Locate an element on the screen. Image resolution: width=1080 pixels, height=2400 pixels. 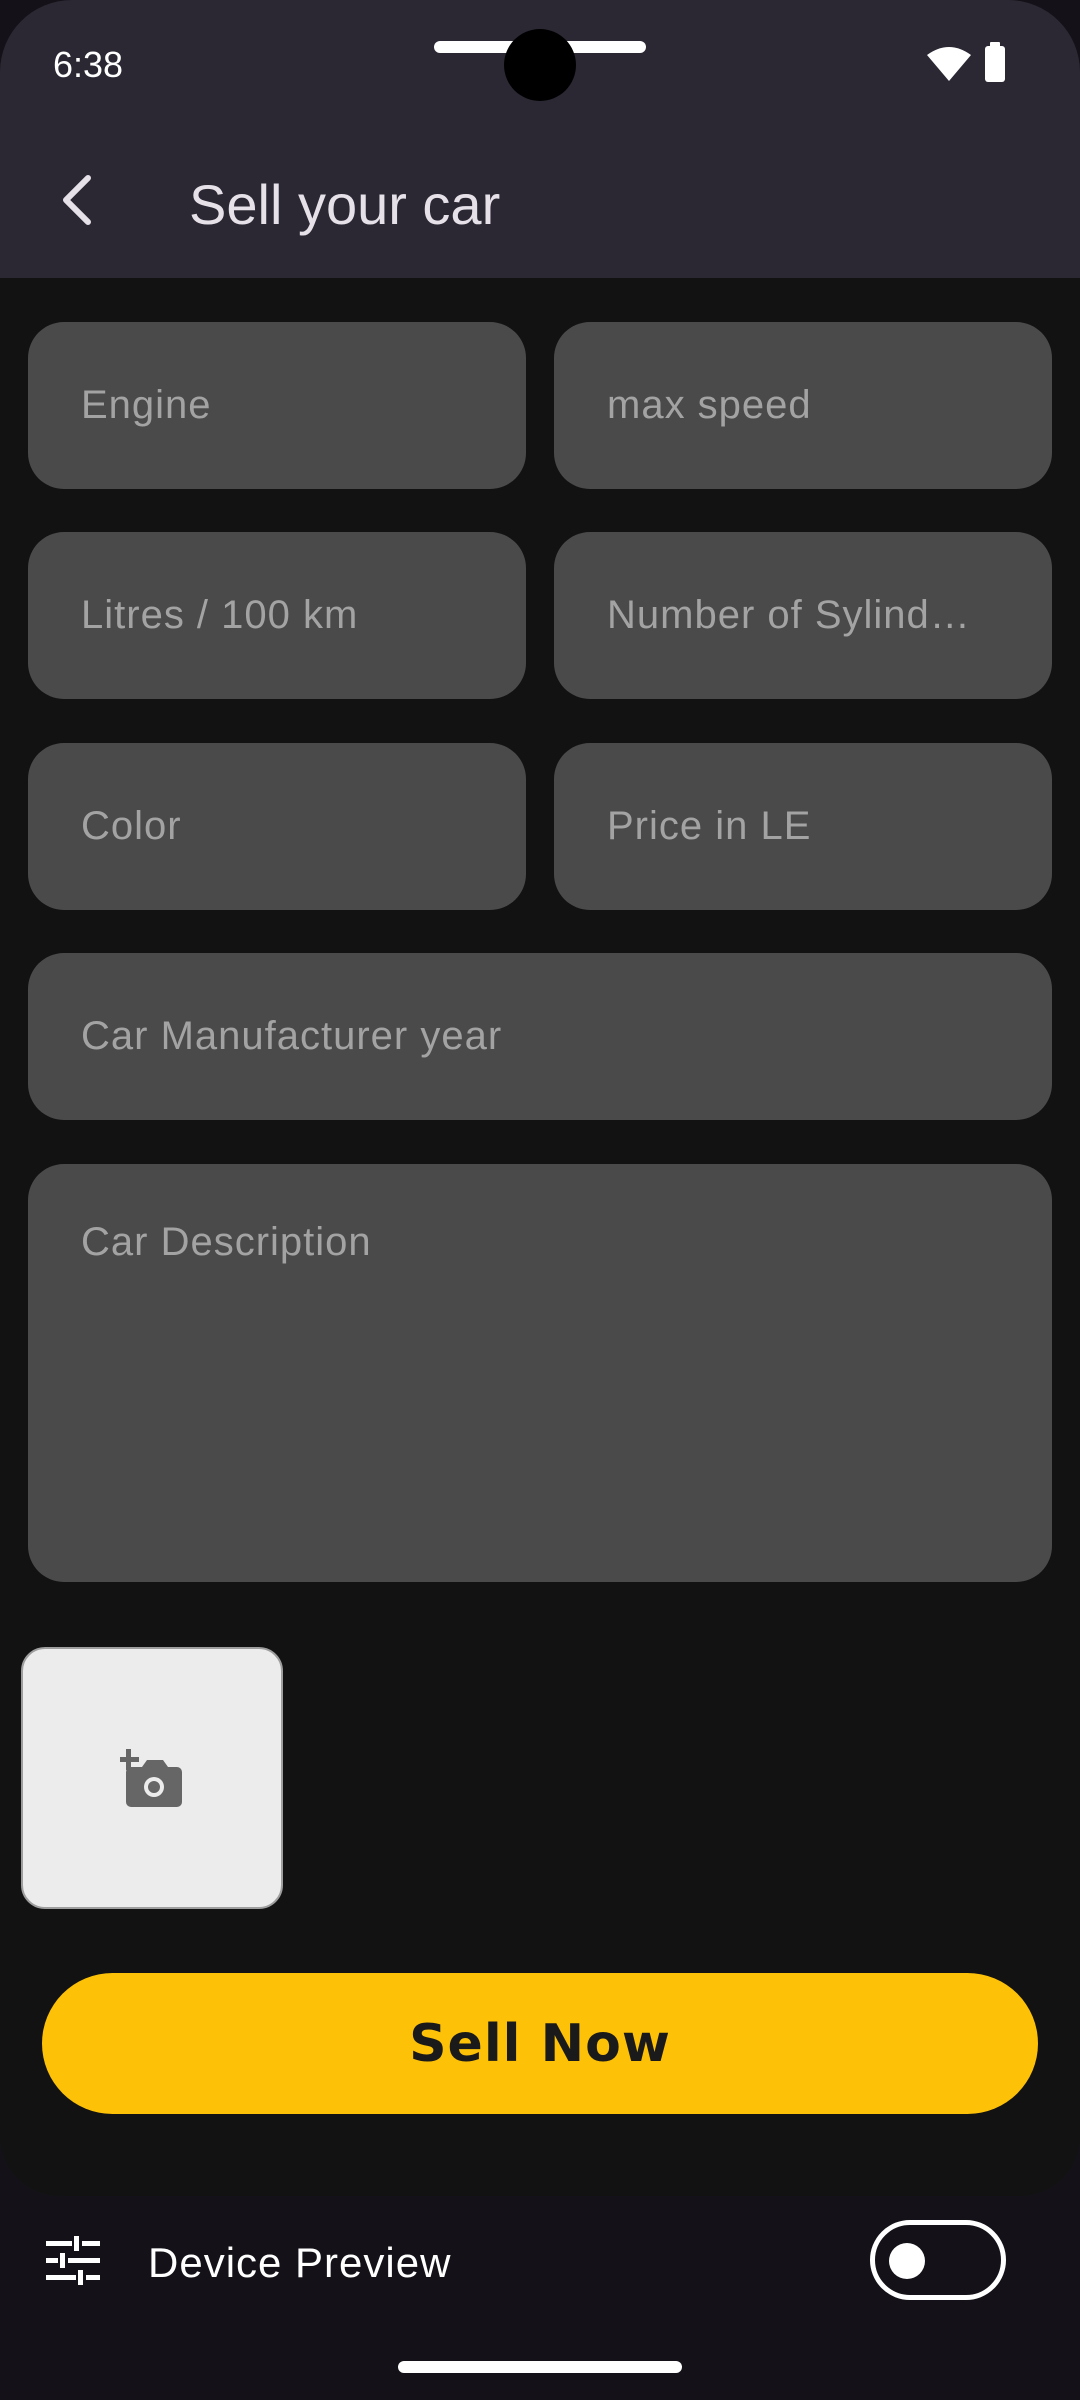
status-bar: 6:38 is located at coordinates (540, 65).